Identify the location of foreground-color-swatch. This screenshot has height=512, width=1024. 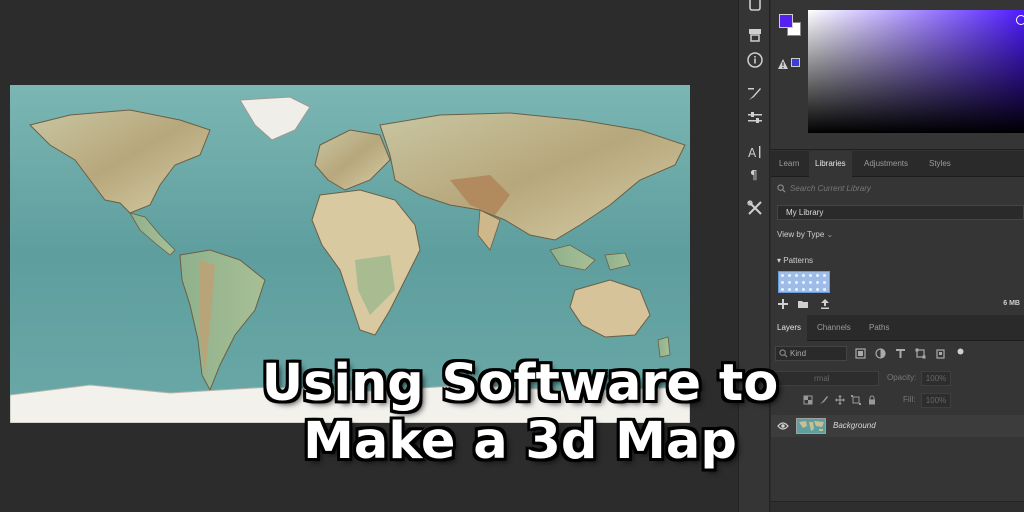
(786, 21).